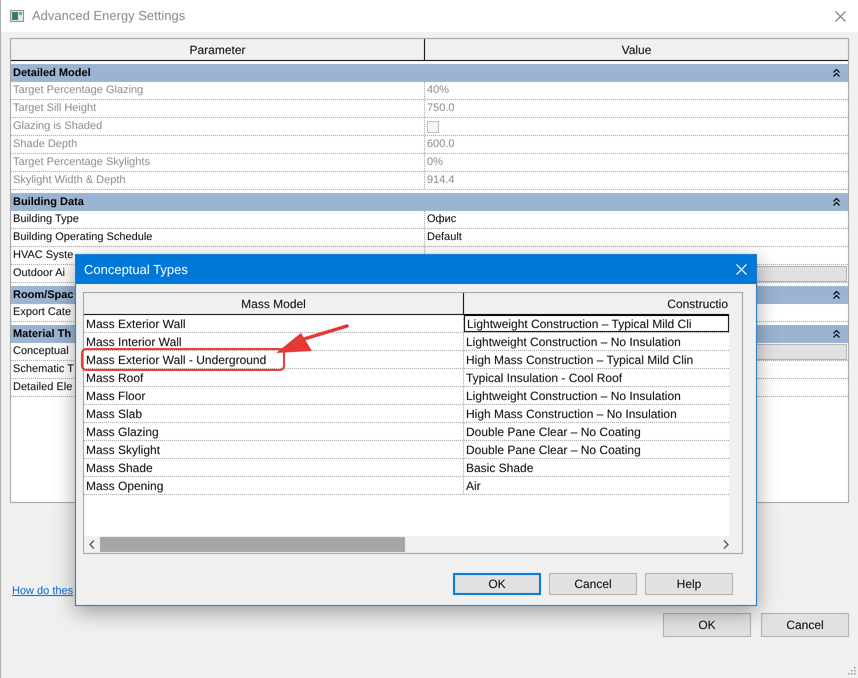  Describe the element at coordinates (252, 544) in the screenshot. I see `scrollbar-thumb` at that location.